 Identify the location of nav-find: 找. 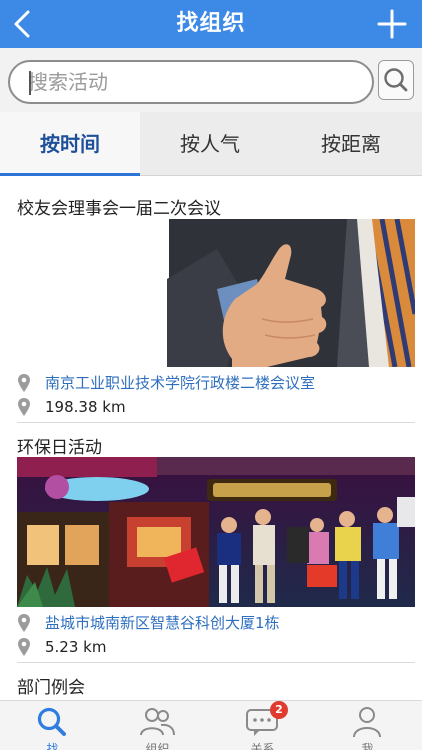
(52, 725).